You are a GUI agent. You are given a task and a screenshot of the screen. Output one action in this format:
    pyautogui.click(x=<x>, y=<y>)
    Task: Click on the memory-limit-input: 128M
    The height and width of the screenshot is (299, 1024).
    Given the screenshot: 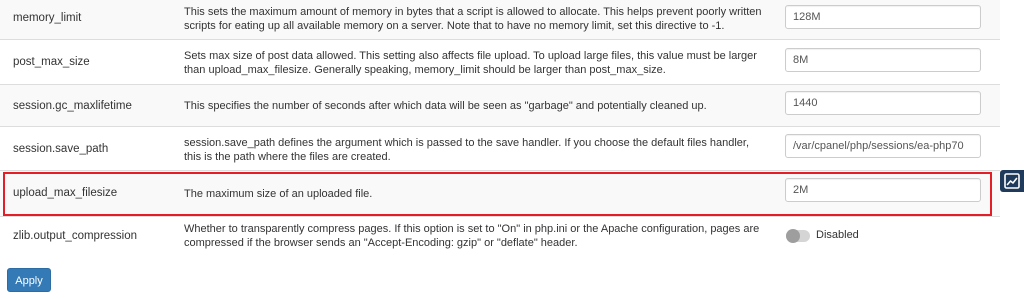 What is the action you would take?
    pyautogui.click(x=883, y=17)
    